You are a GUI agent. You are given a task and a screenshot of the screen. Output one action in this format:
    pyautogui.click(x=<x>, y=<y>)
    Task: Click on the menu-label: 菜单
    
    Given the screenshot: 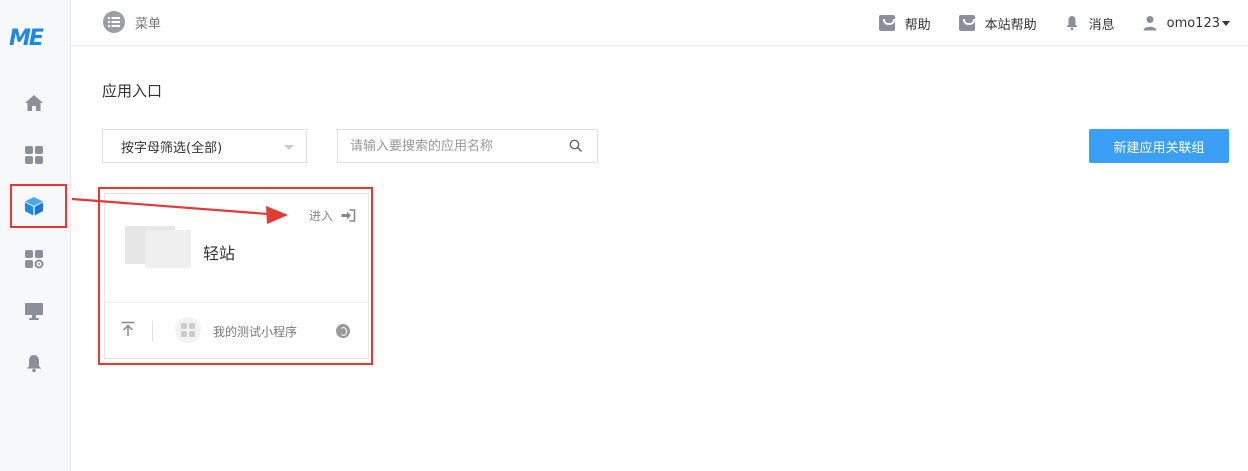 What is the action you would take?
    pyautogui.click(x=148, y=24)
    